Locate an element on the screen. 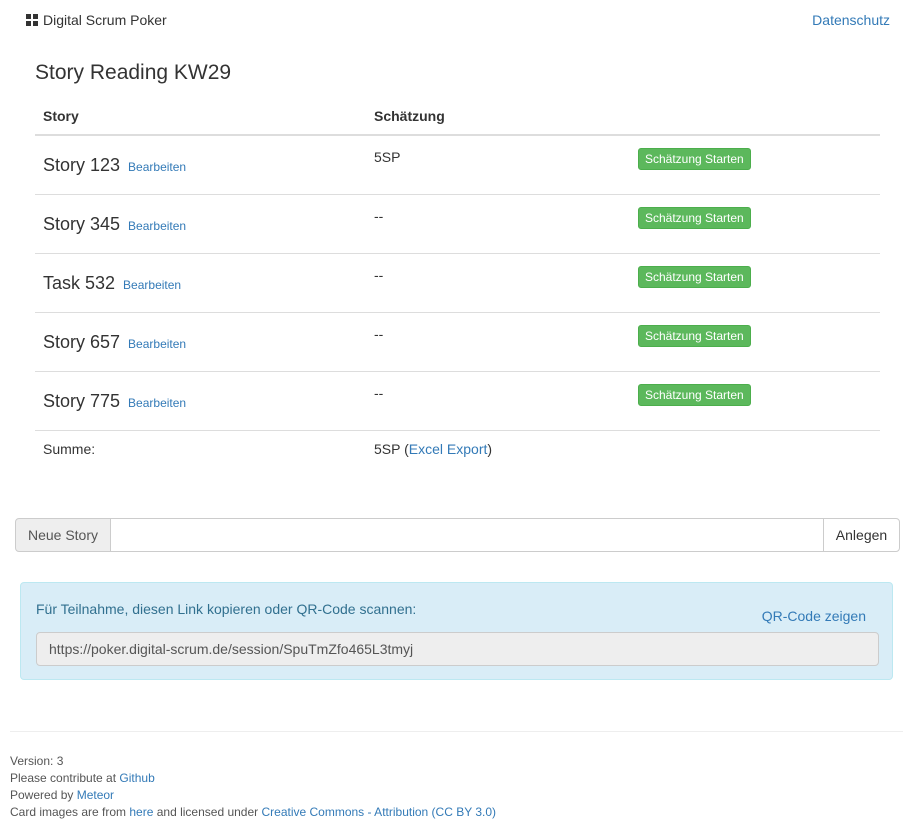 The height and width of the screenshot is (831, 915). navbar: Digital Scrum Poker Datenschutz is located at coordinates (457, 20).